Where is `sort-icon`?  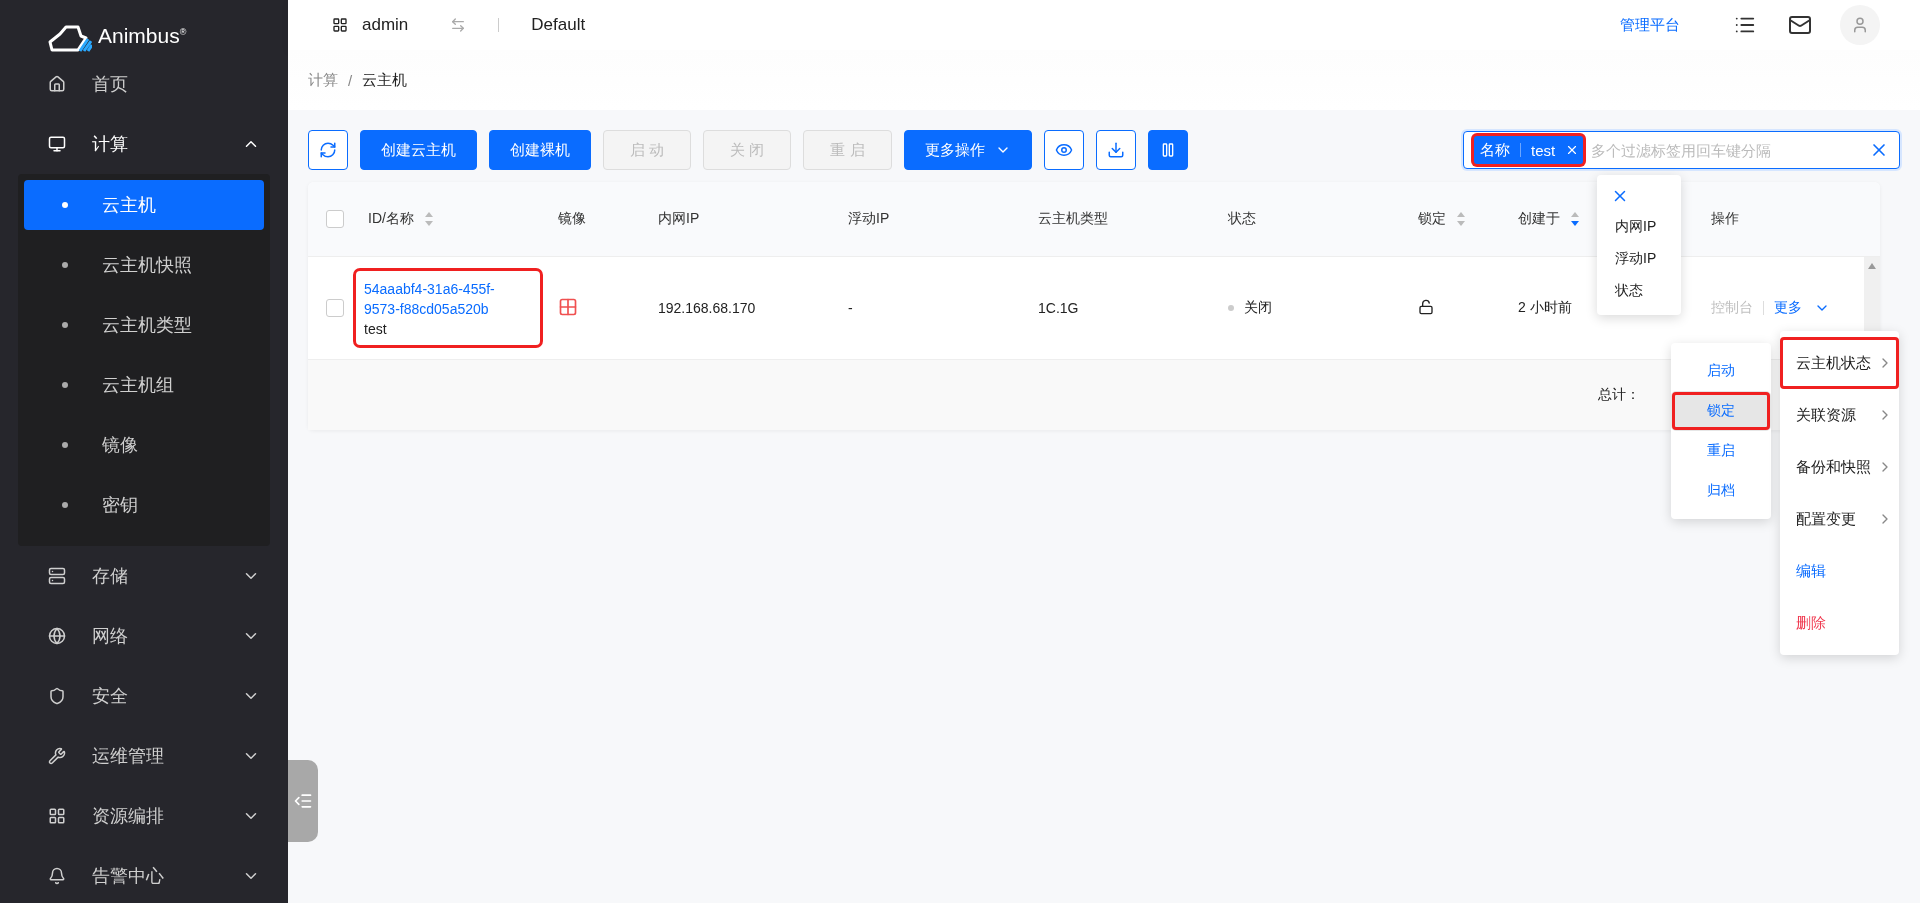 sort-icon is located at coordinates (1575, 219).